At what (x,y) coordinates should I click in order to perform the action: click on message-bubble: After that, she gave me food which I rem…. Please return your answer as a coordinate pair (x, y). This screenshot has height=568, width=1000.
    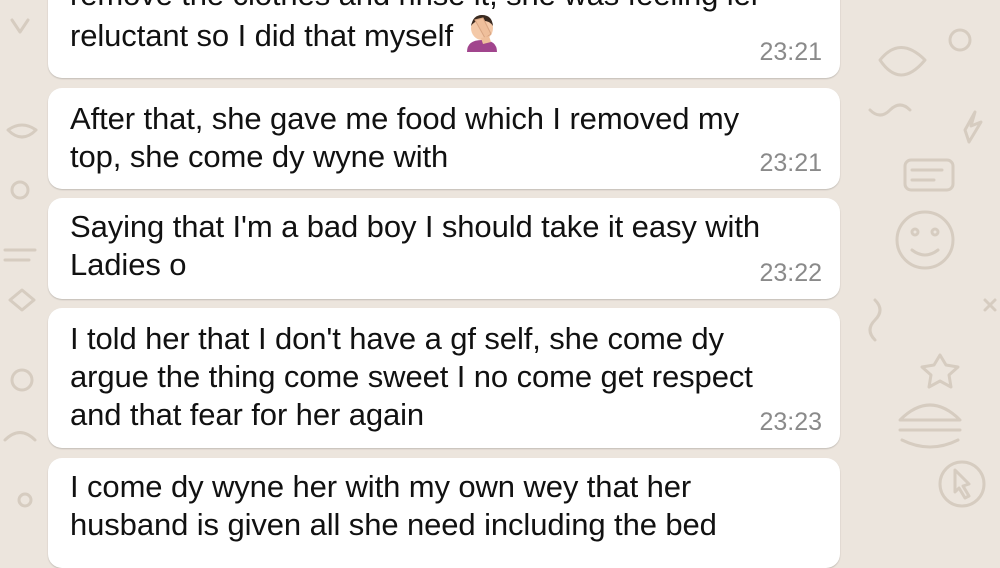
    Looking at the image, I should click on (444, 138).